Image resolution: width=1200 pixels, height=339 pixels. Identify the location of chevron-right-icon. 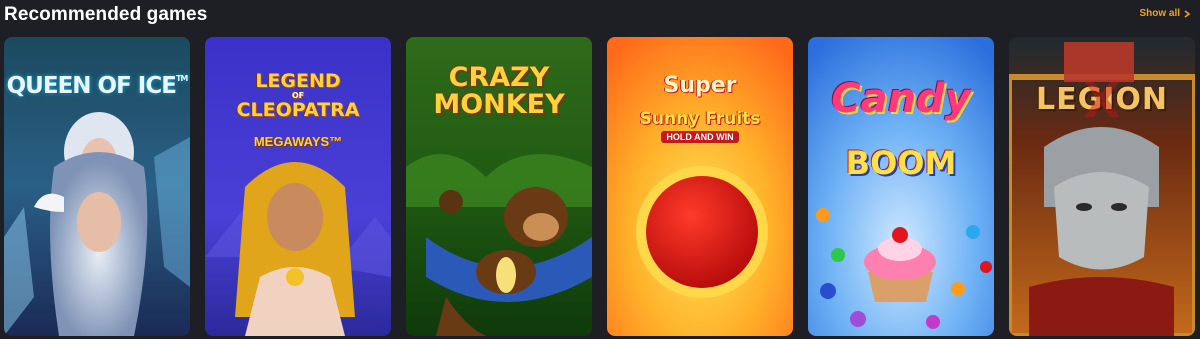
(1187, 13).